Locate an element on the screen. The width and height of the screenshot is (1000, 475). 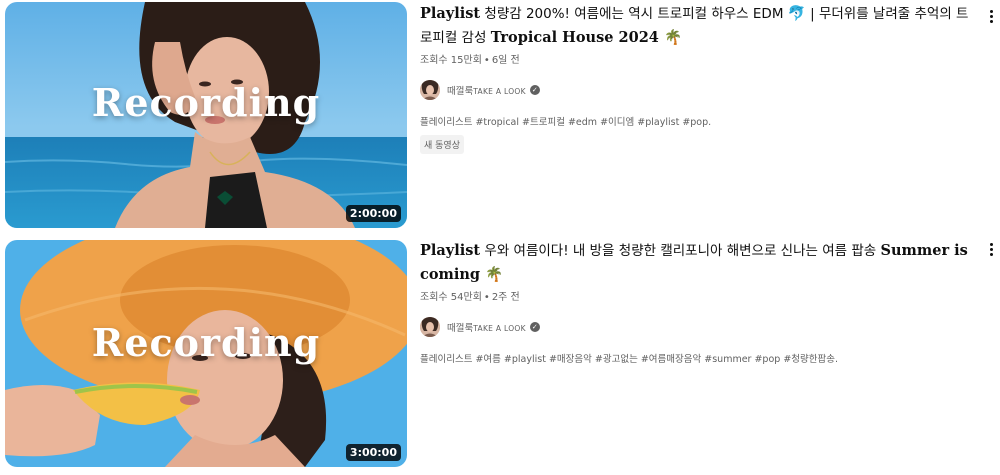
video-meta: 조회수 54만회 • 2주 전 is located at coordinates (697, 295).